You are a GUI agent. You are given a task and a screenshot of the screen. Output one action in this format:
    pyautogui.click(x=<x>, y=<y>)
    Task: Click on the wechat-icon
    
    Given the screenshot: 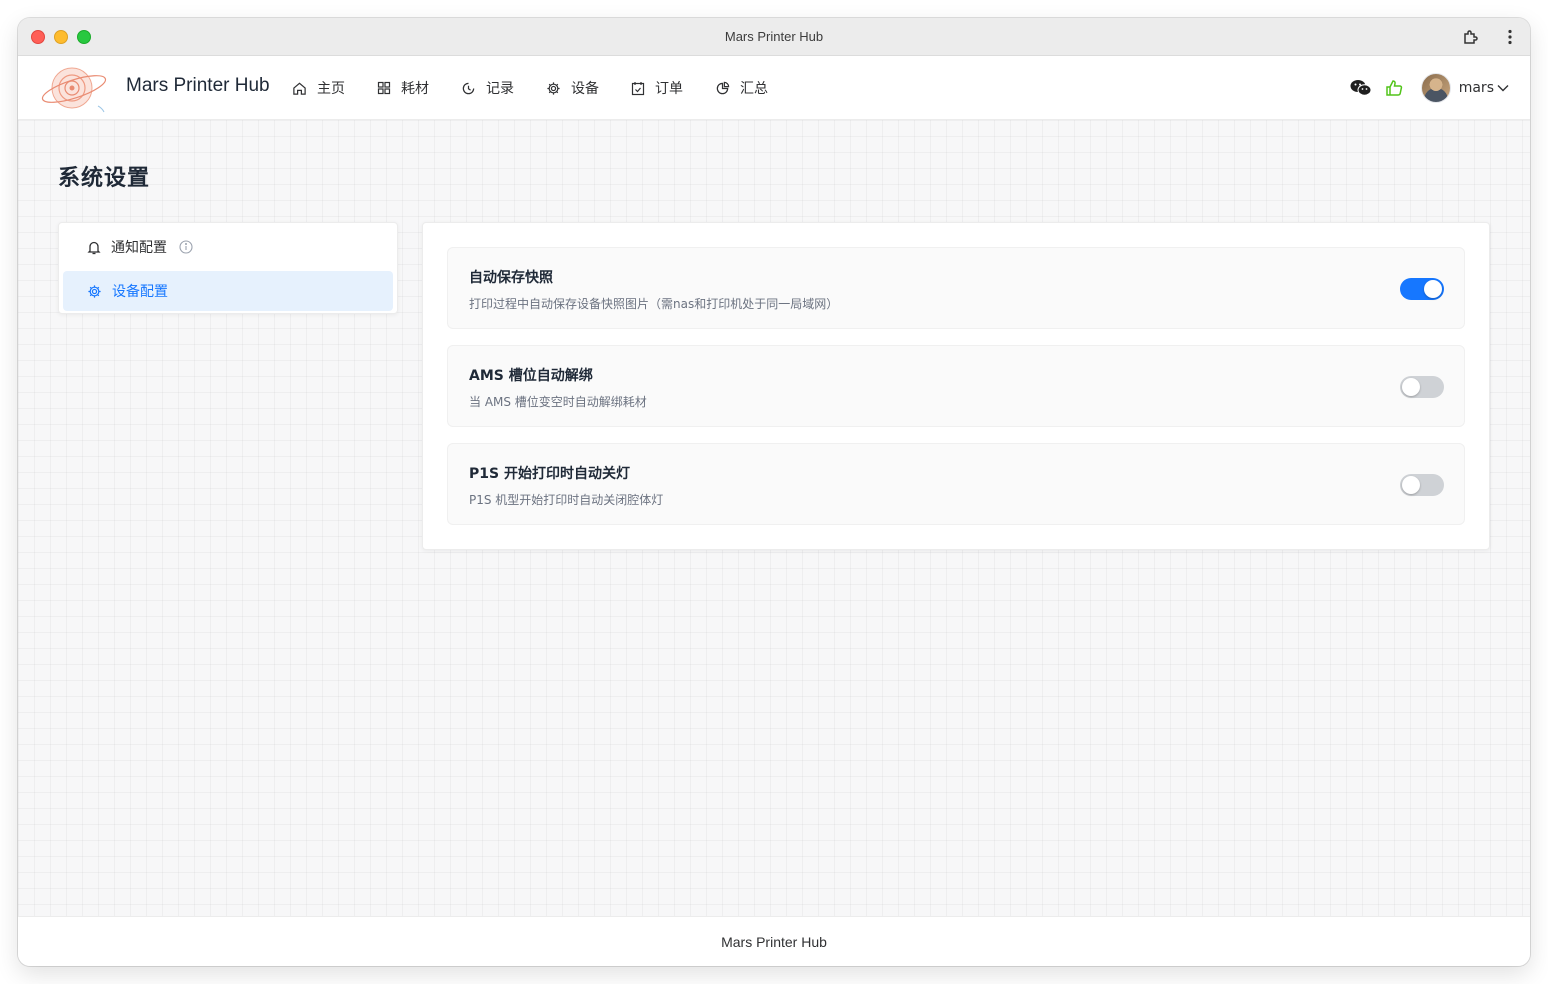 What is the action you would take?
    pyautogui.click(x=1361, y=88)
    